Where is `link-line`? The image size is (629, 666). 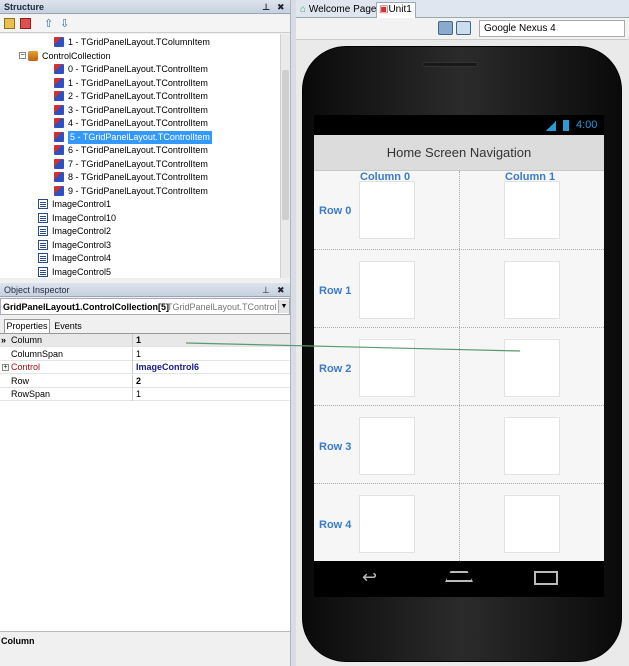
link-line is located at coordinates (353, 347).